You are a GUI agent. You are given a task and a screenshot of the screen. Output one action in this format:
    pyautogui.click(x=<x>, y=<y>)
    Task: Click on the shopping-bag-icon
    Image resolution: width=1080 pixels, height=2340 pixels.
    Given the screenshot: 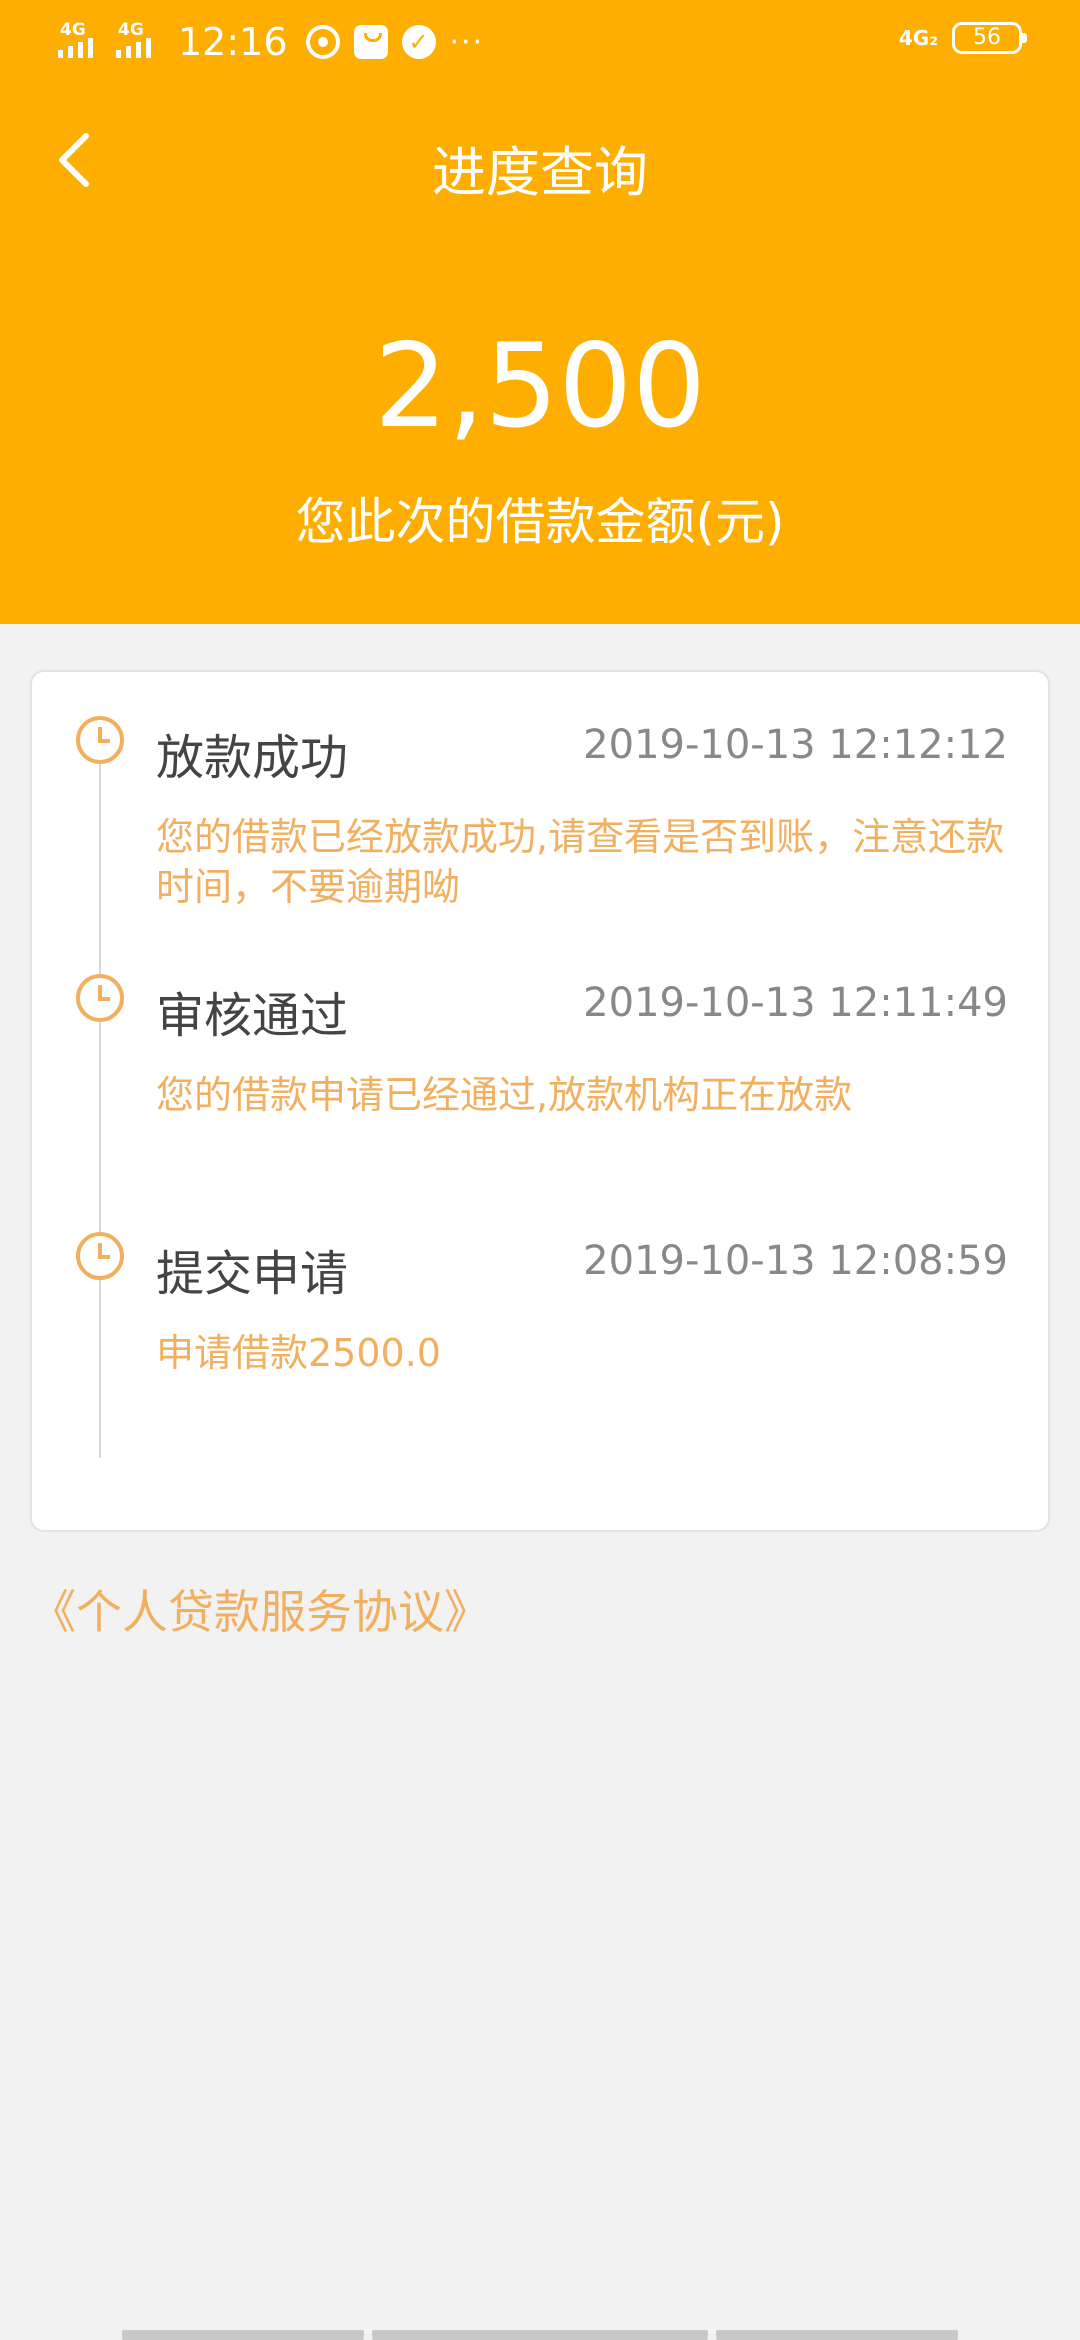 What is the action you would take?
    pyautogui.click(x=370, y=42)
    